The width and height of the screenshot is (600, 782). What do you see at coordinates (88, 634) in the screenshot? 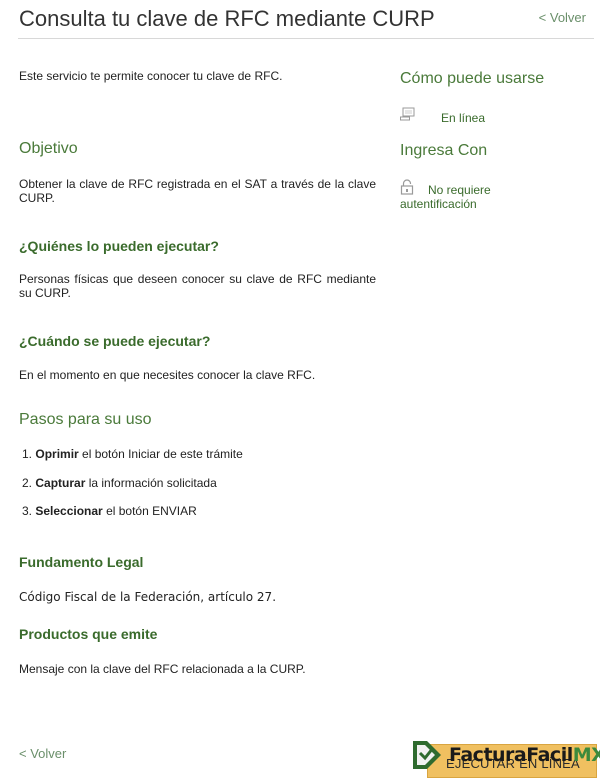
I see `productos-heading: Productos que emite` at bounding box center [88, 634].